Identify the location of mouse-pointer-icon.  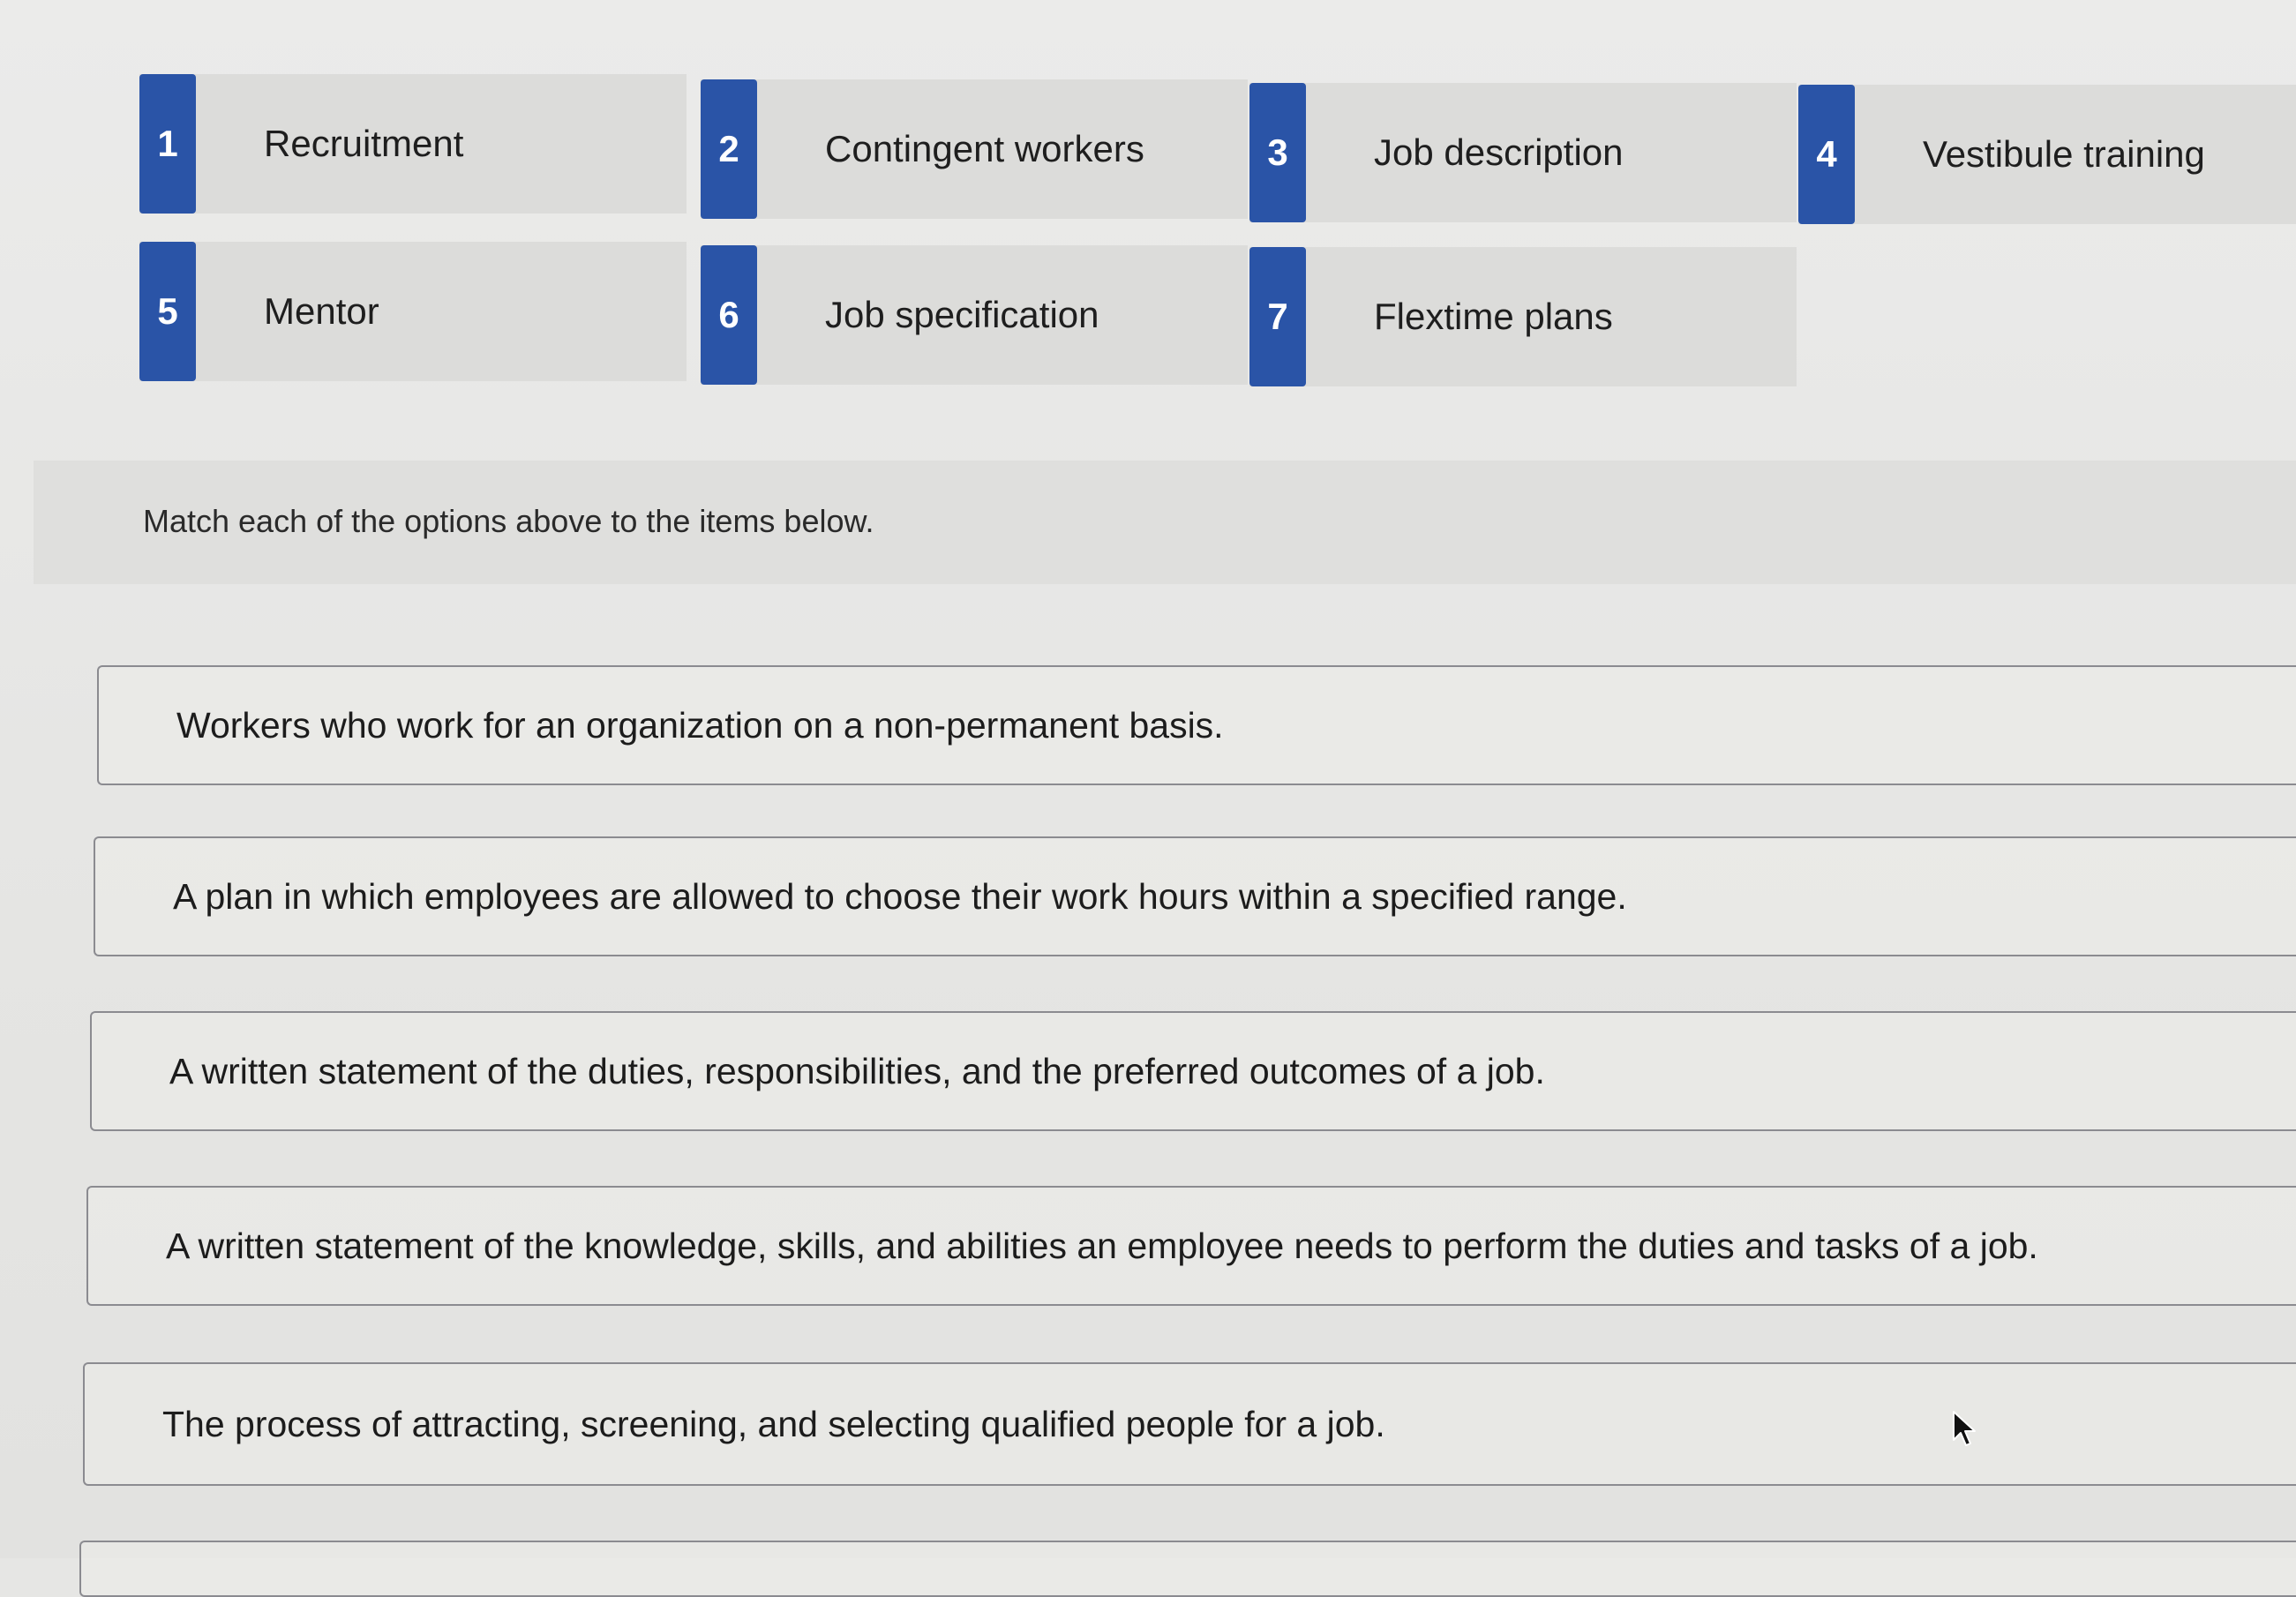
(1964, 1428).